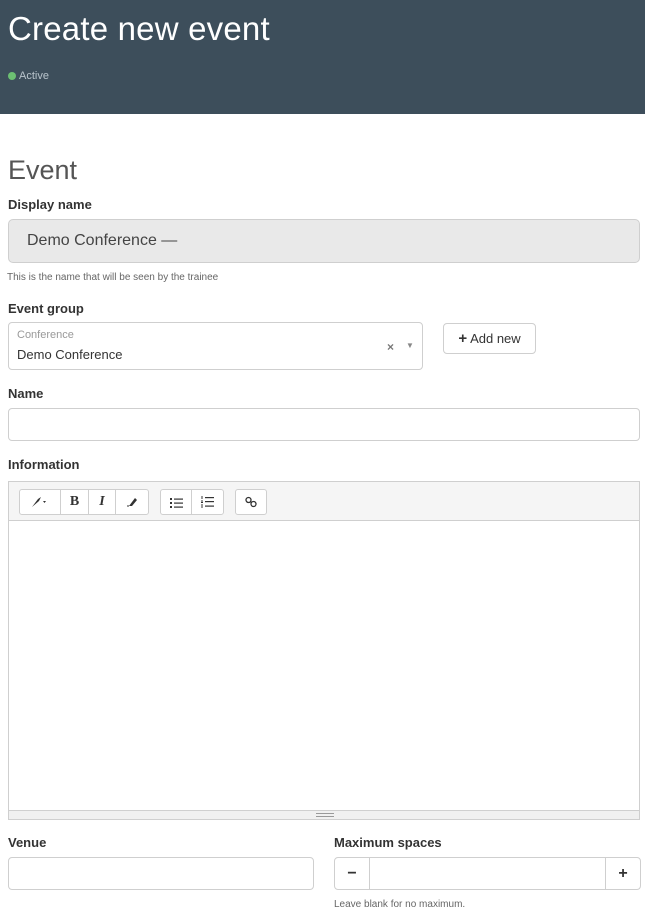 The height and width of the screenshot is (919, 645). I want to click on page-header: Create new event Active, so click(322, 57).